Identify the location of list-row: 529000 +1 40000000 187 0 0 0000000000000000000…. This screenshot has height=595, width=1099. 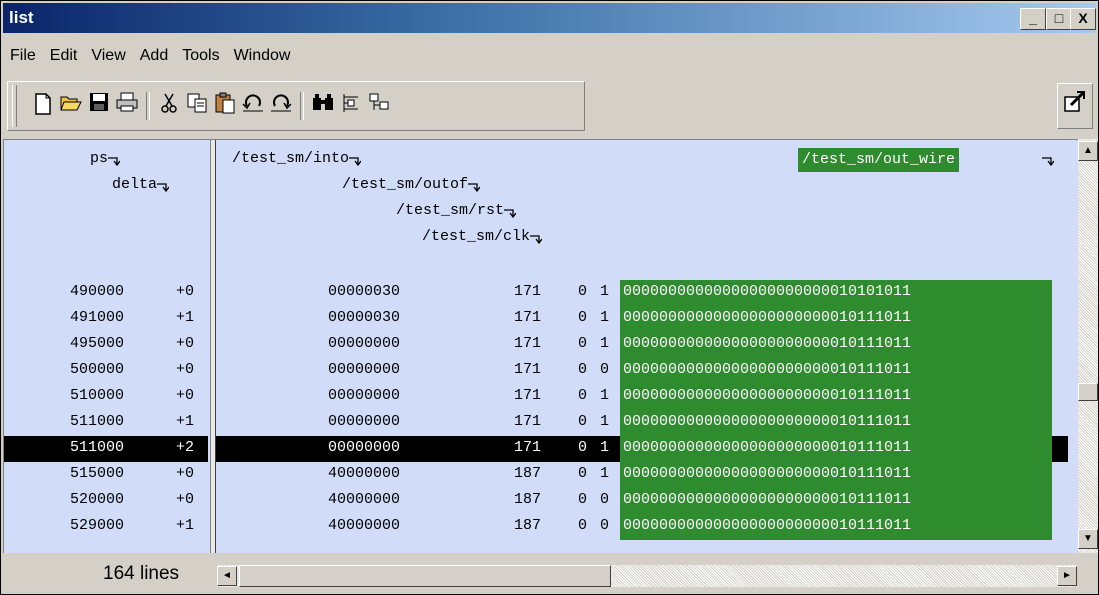
(541, 527).